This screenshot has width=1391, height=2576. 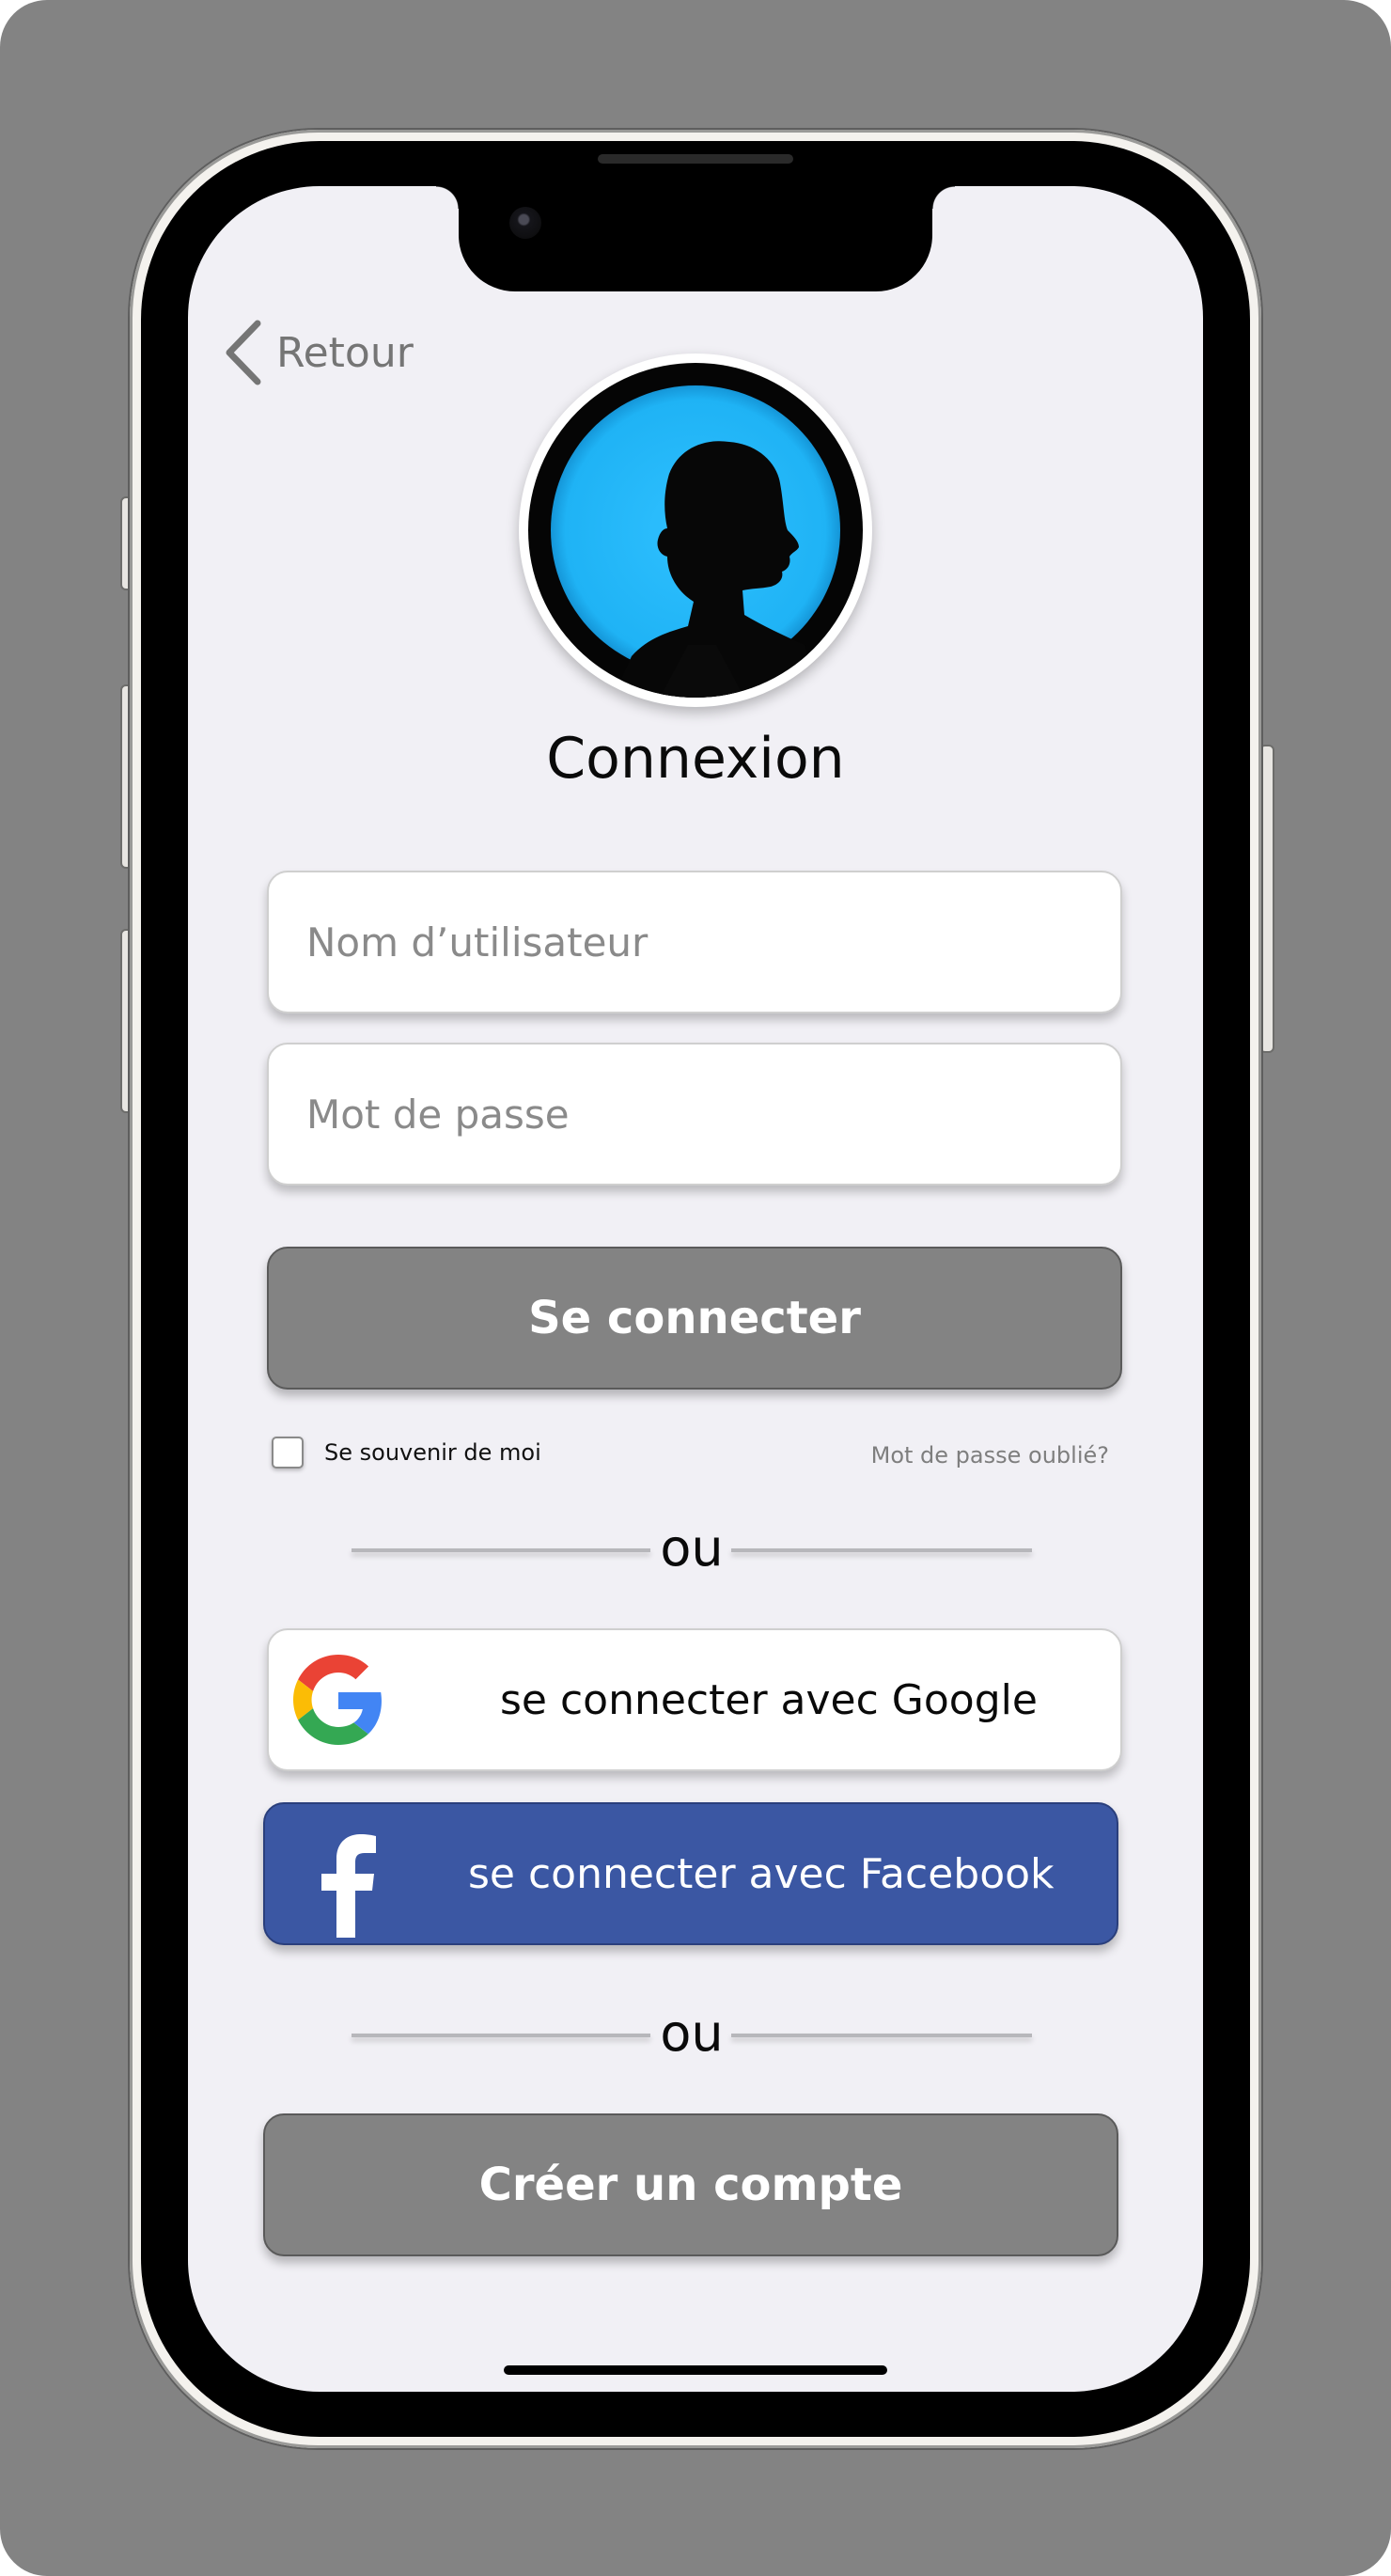 What do you see at coordinates (345, 352) in the screenshot?
I see `back-label: Retour` at bounding box center [345, 352].